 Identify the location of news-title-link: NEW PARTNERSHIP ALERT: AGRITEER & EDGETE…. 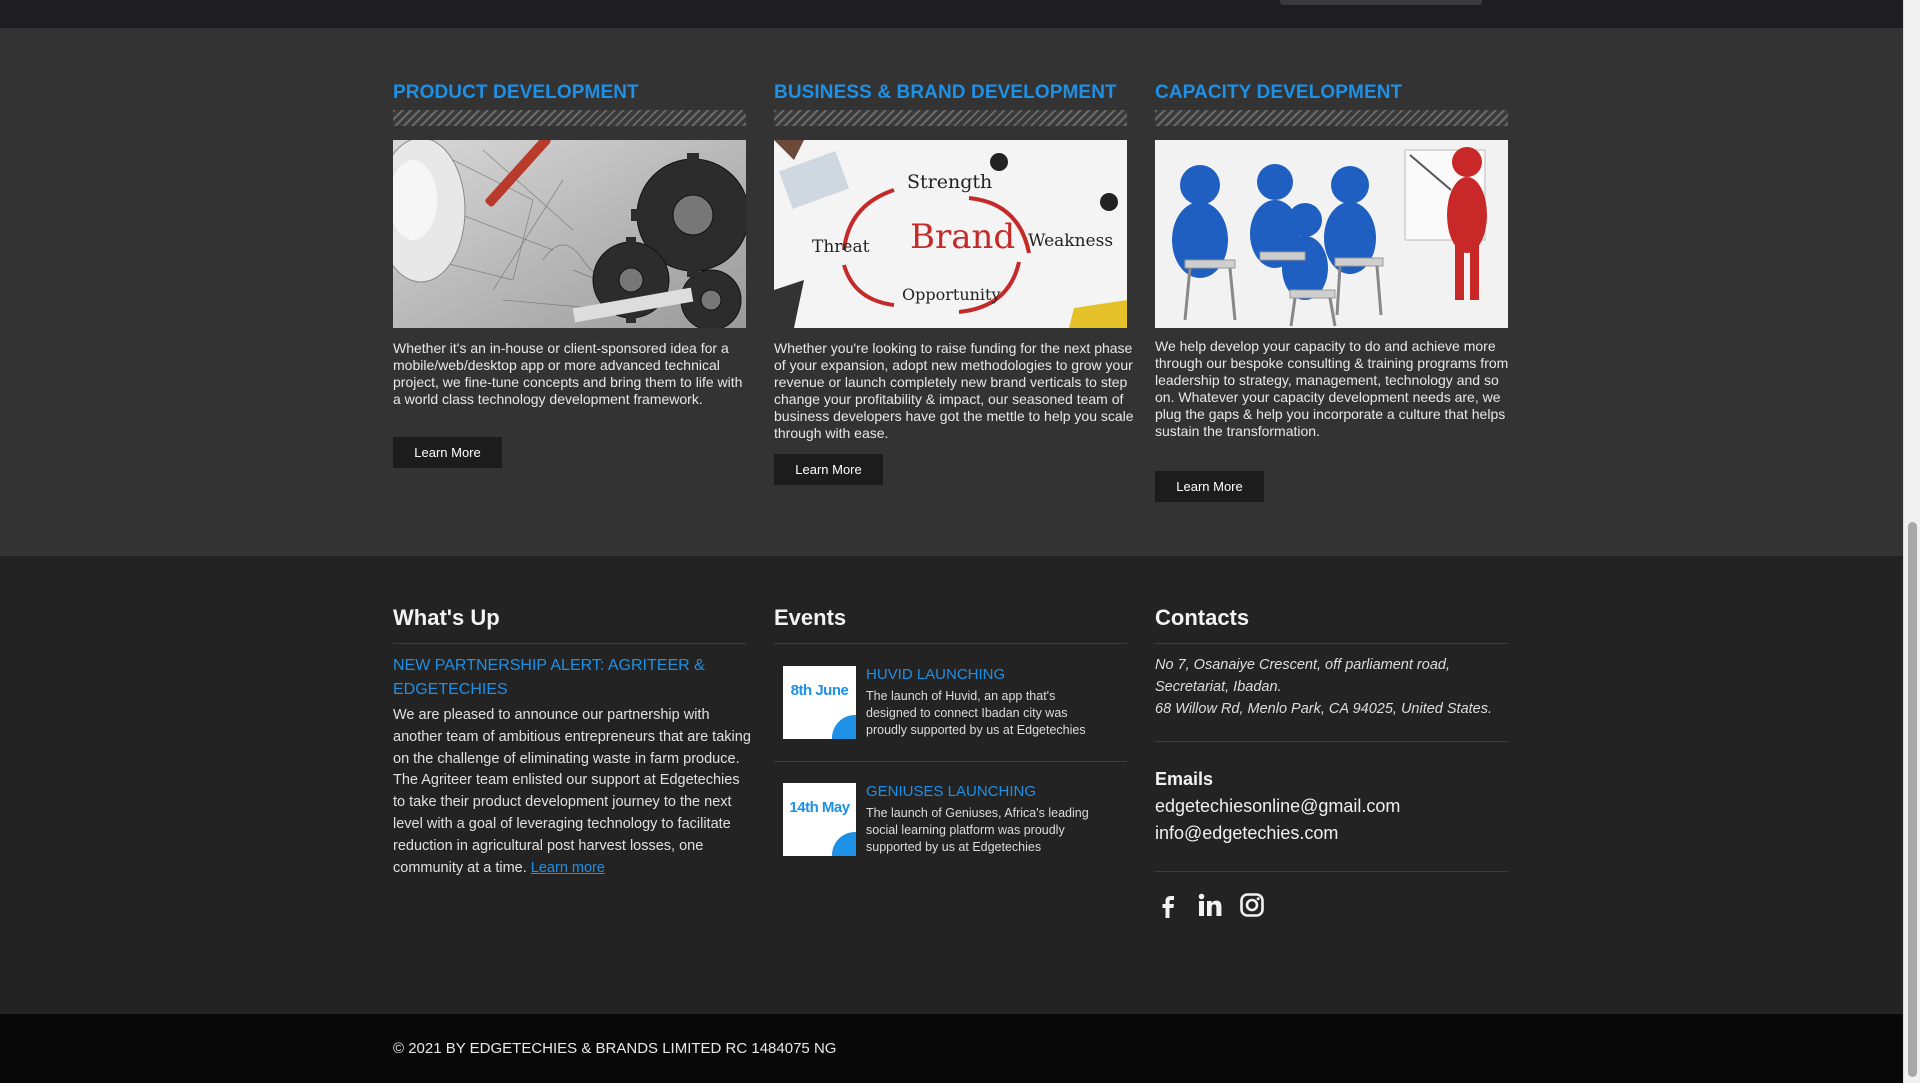
(563, 678).